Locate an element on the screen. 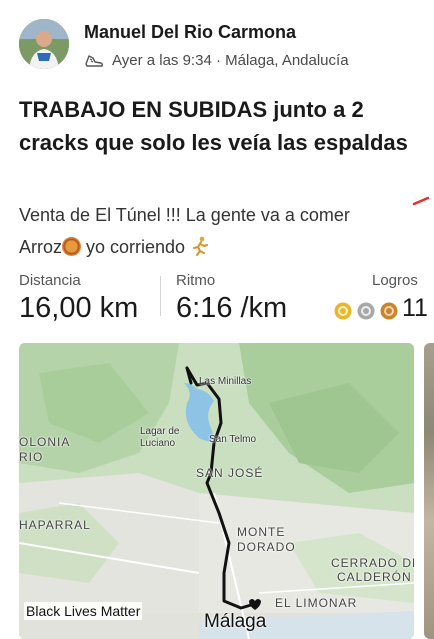  map-label-malaga: Málaga is located at coordinates (235, 621).